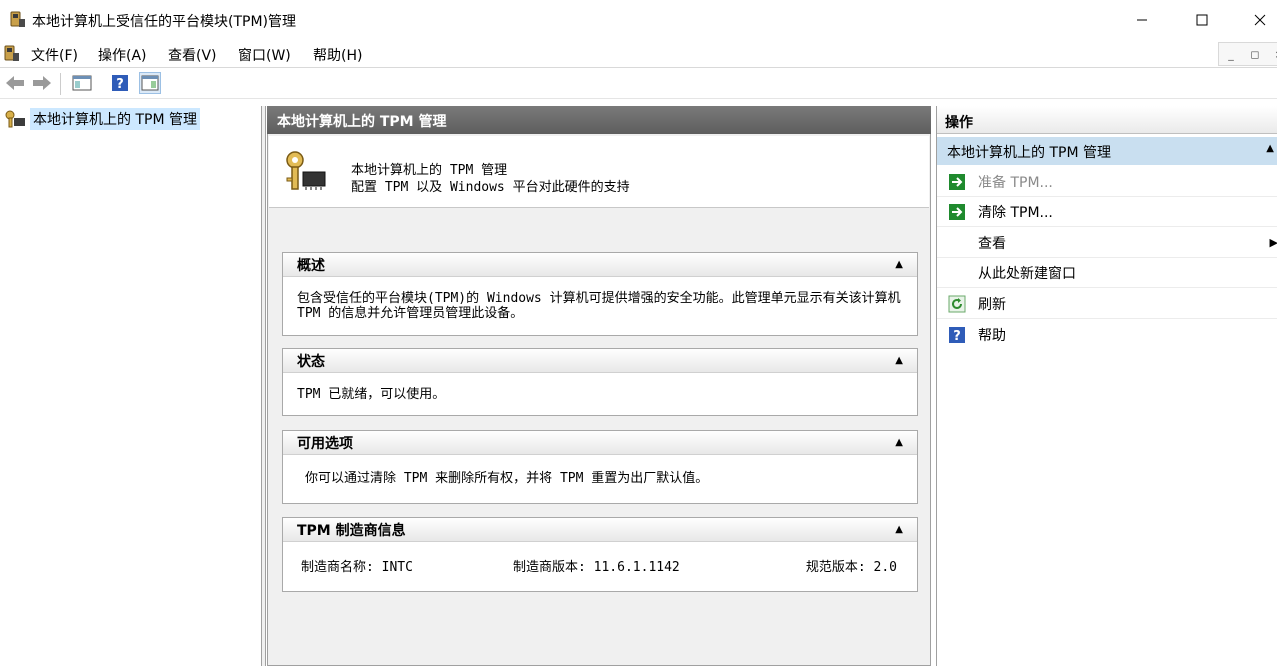 This screenshot has height=666, width=1277. I want to click on status-section: 状态 ▲ TPM 已就绪，可以使用。, so click(600, 382).